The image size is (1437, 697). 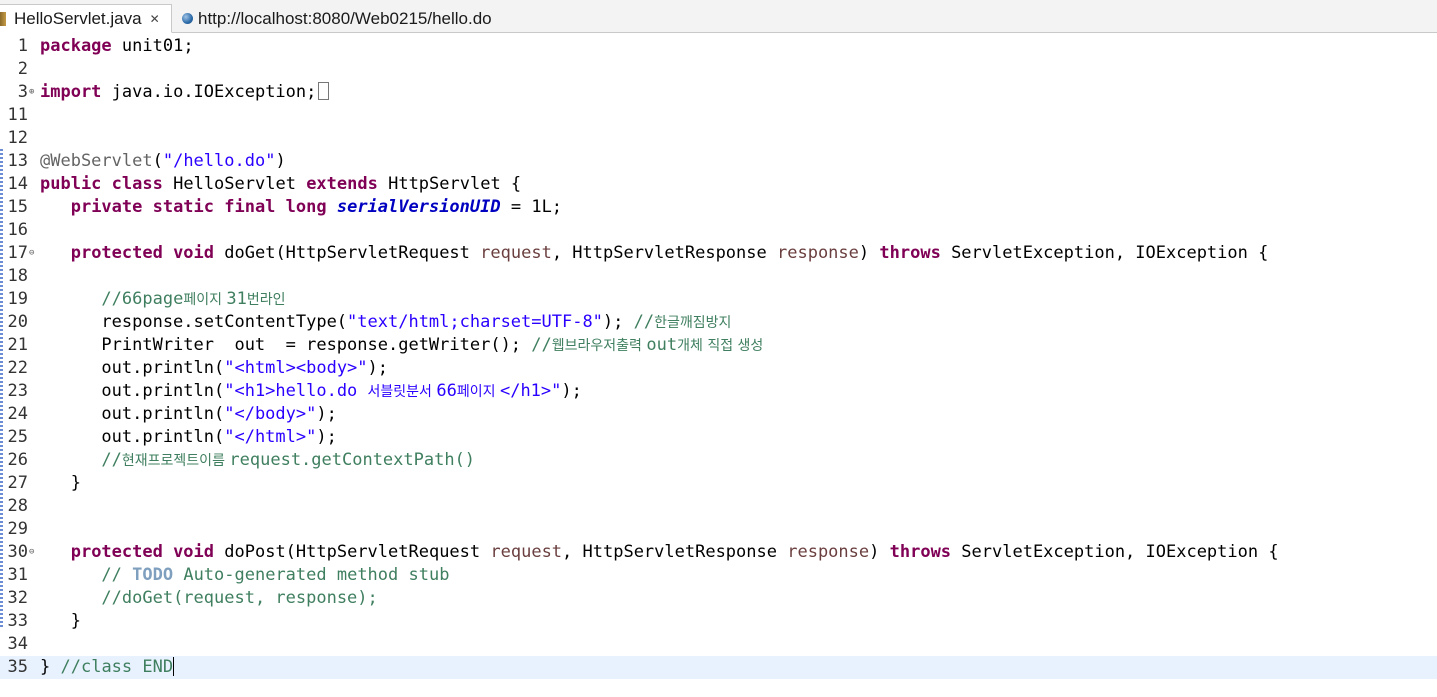 I want to click on line-number: 20, so click(x=17, y=322).